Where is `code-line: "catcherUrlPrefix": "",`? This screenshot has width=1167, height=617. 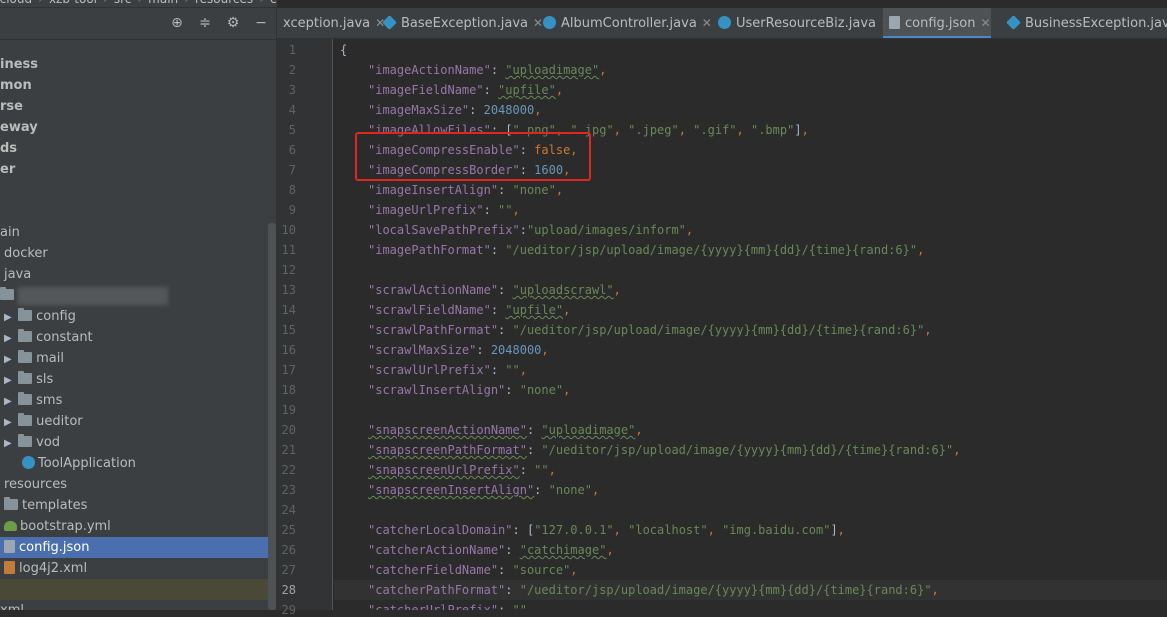 code-line: "catcherUrlPrefix": "", is located at coordinates (750, 605).